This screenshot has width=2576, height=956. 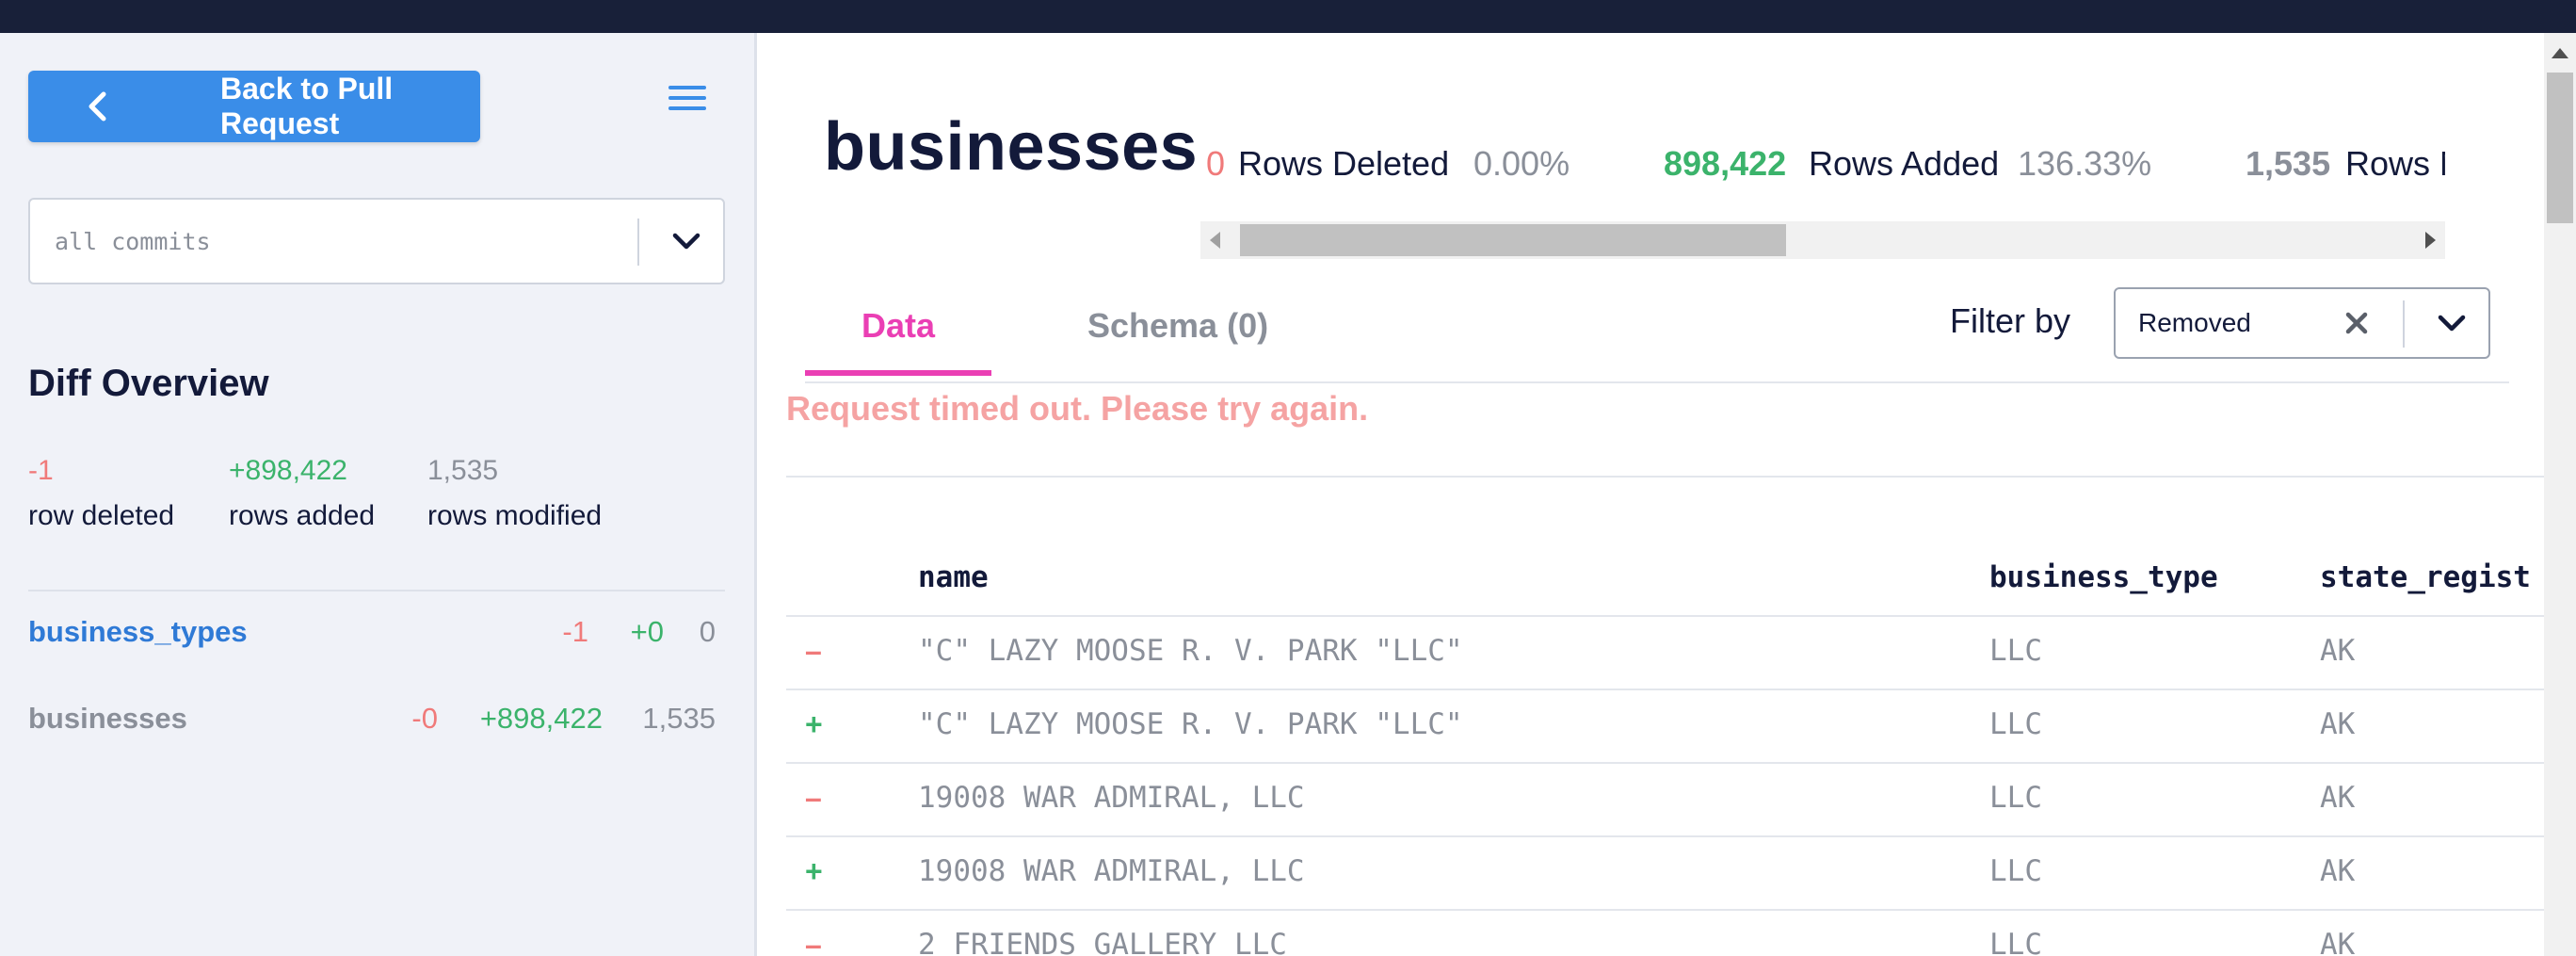 I want to click on top-bar, so click(x=1288, y=16).